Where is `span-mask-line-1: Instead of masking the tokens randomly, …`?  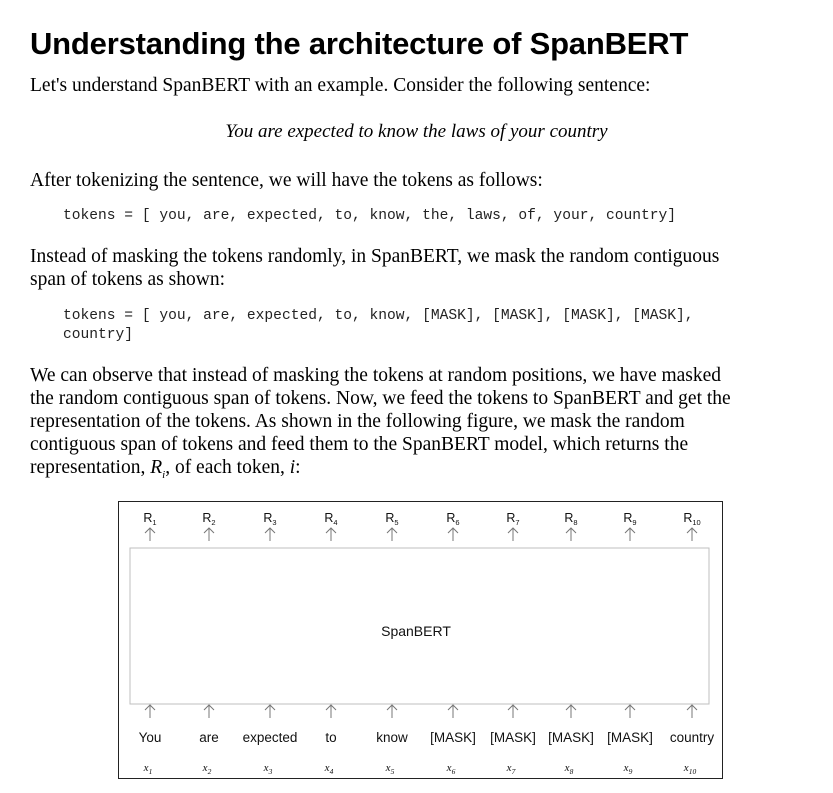
span-mask-line-1: Instead of masking the tokens randomly, … is located at coordinates (375, 256).